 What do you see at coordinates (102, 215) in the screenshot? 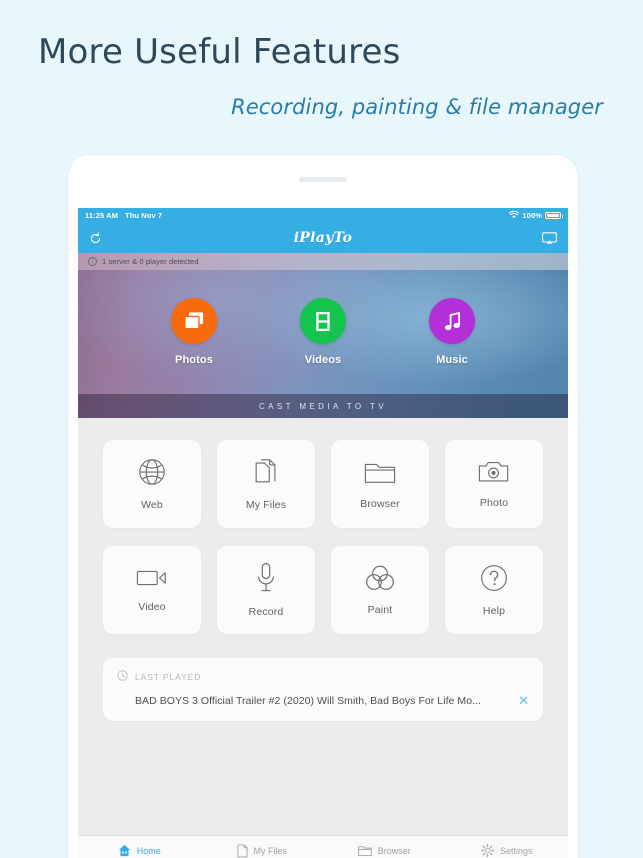
I see `status-time: 11:25 AM` at bounding box center [102, 215].